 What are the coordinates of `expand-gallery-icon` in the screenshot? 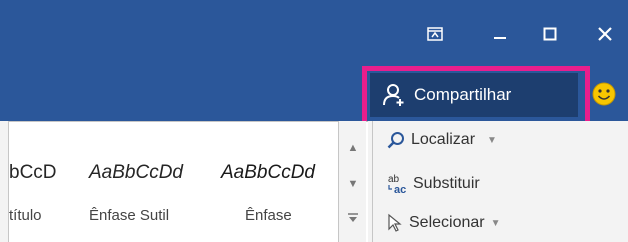 It's located at (353, 217).